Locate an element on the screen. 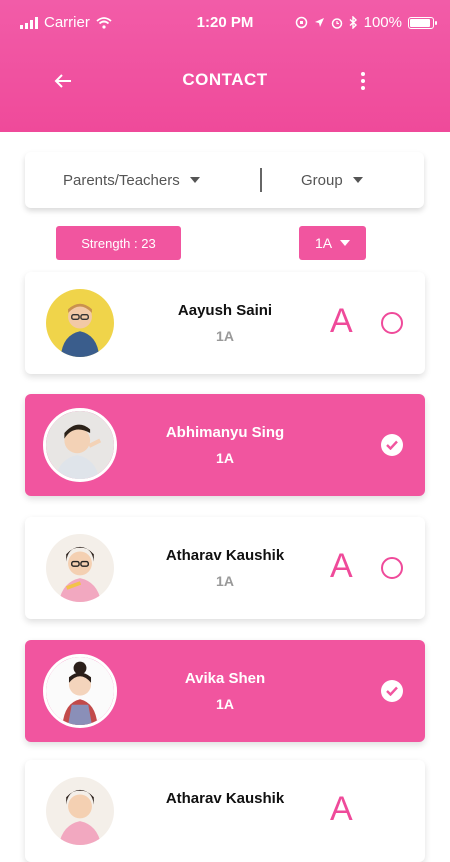  strength-badge: Strength : 23 is located at coordinates (118, 243).